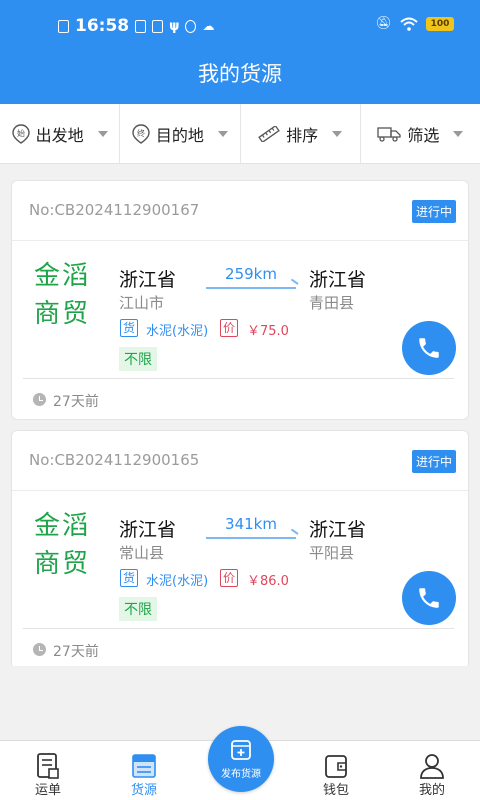  I want to click on tab-wallet-label: 钱包, so click(335, 790).